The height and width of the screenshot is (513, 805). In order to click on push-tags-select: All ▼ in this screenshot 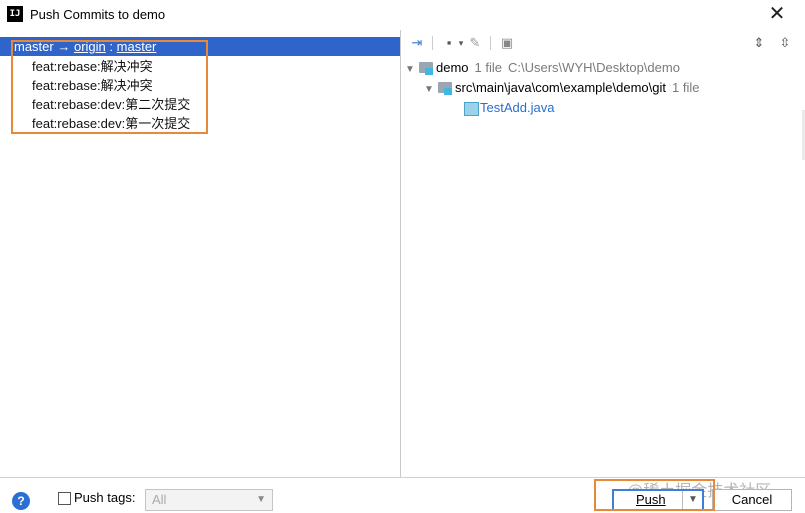, I will do `click(209, 500)`.